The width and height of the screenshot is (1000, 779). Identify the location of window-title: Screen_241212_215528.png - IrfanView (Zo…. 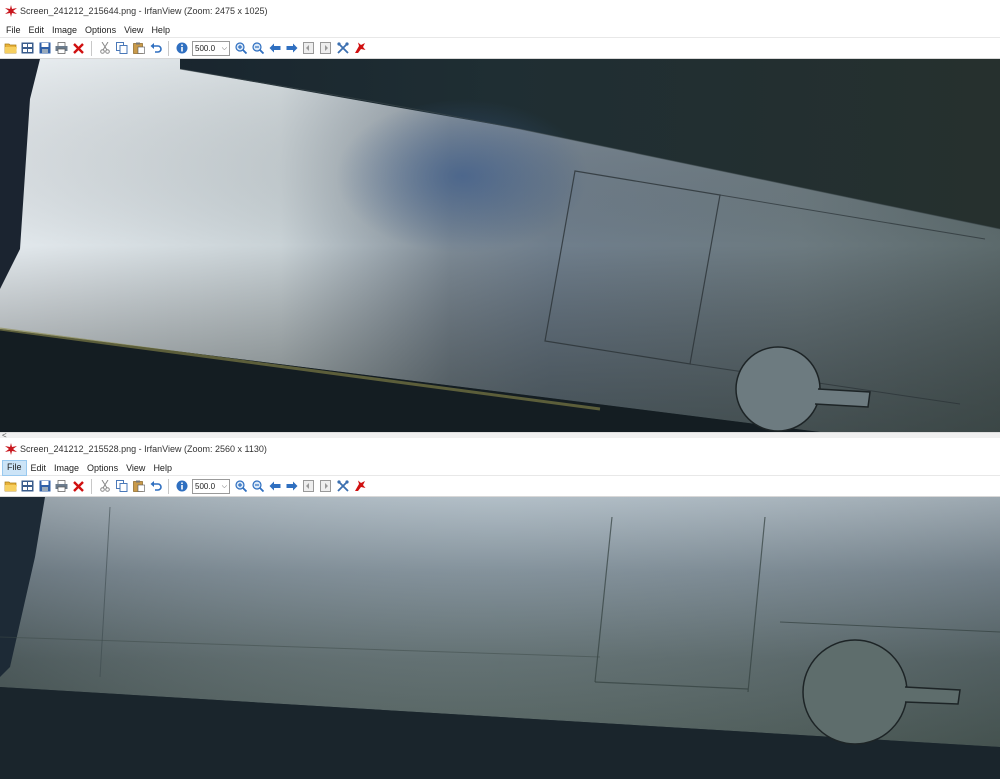
(143, 449).